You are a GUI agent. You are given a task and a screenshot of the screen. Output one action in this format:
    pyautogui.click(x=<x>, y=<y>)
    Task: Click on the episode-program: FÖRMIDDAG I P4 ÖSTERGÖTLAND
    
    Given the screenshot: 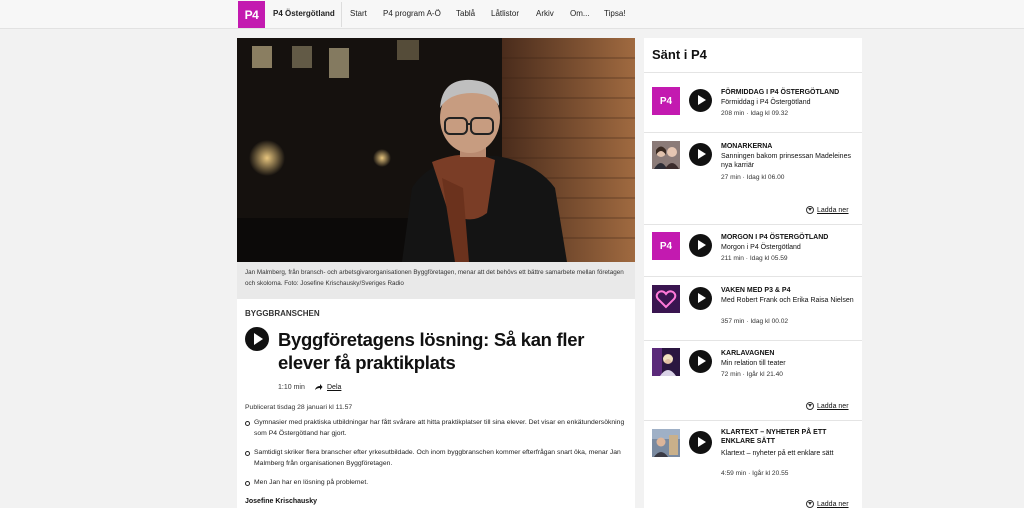 What is the action you would take?
    pyautogui.click(x=788, y=92)
    